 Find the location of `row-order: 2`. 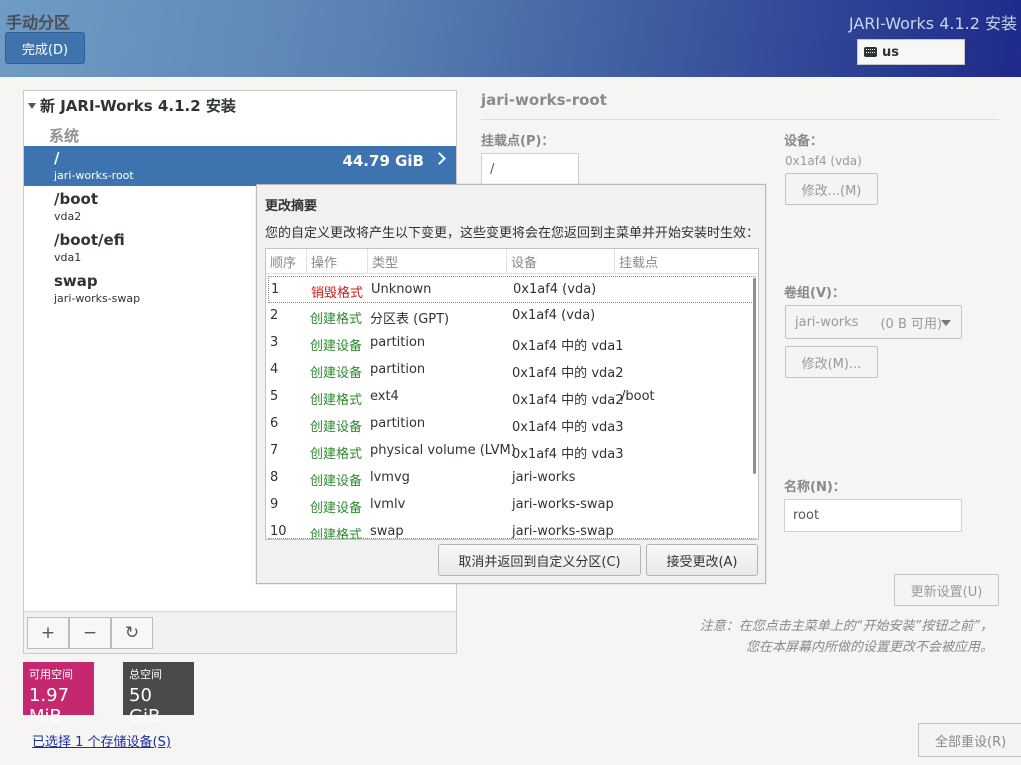

row-order: 2 is located at coordinates (274, 315).